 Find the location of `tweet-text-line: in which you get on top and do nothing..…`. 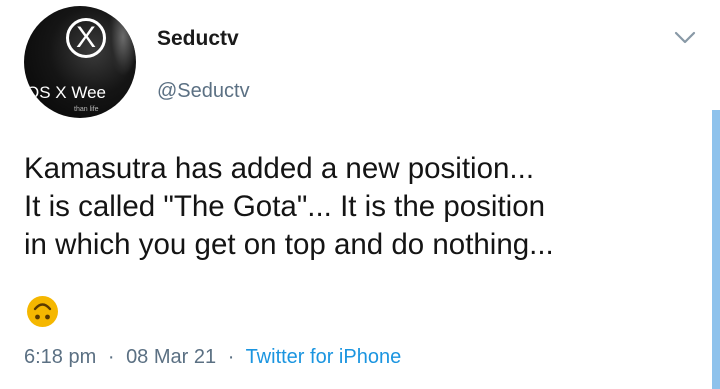

tweet-text-line: in which you get on top and do nothing..… is located at coordinates (289, 244).